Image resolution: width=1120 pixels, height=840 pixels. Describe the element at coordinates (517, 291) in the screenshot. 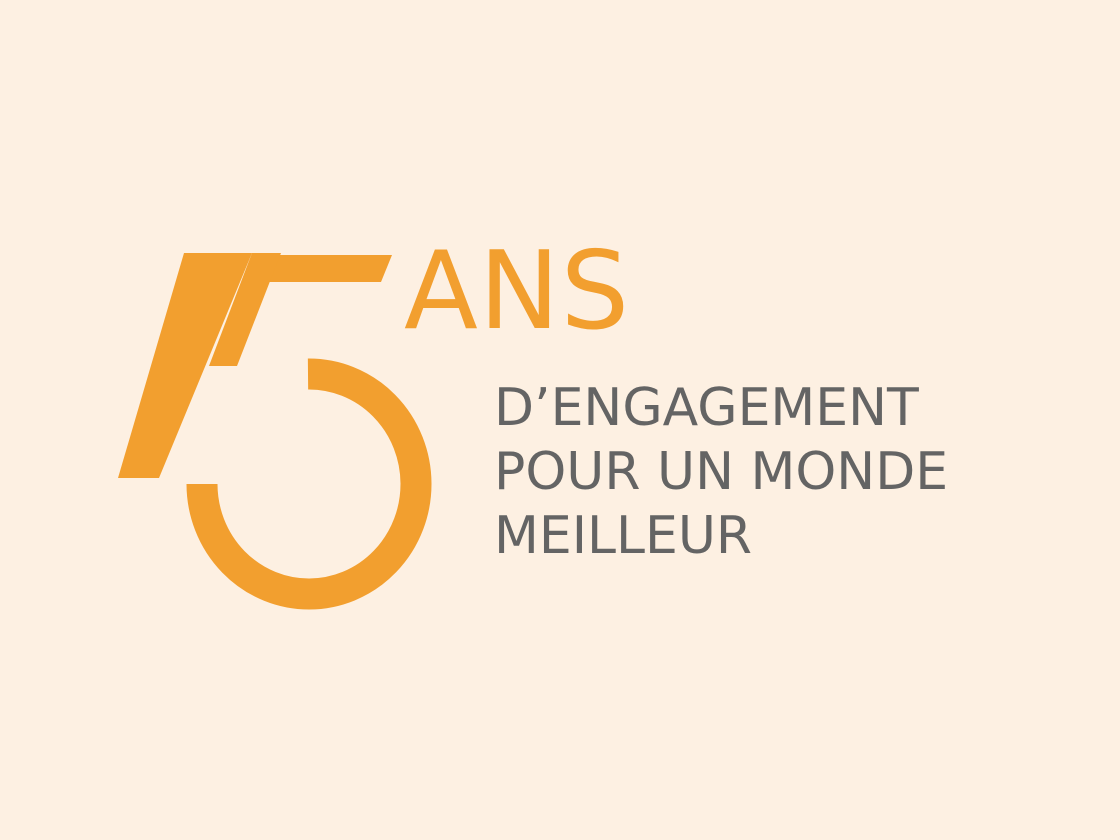

I see `logo-ans-text: ANS` at that location.